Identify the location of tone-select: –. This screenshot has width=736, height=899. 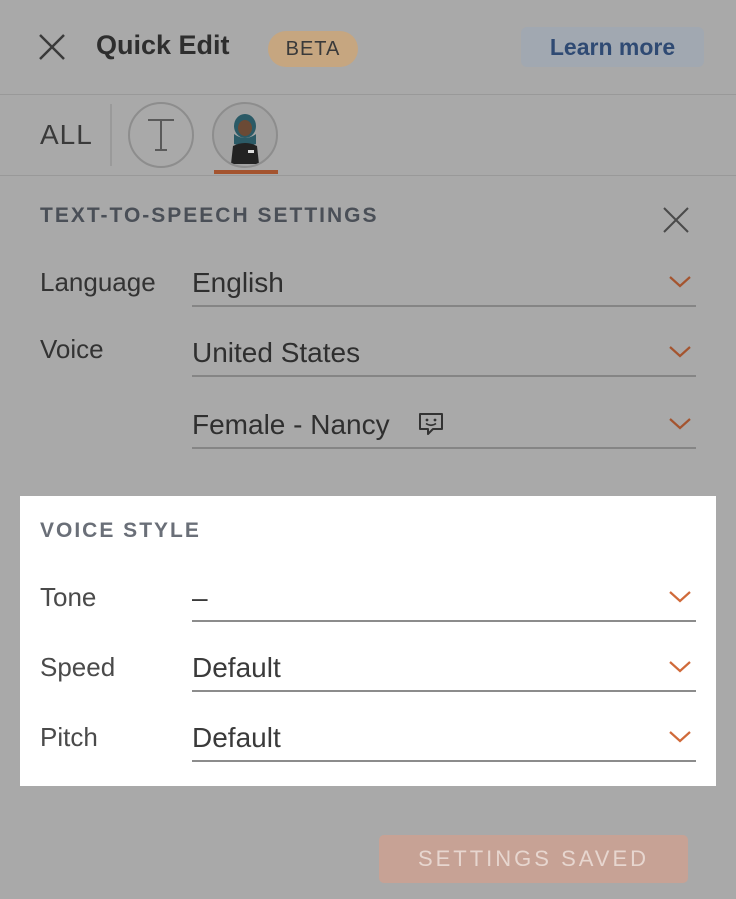
(444, 600).